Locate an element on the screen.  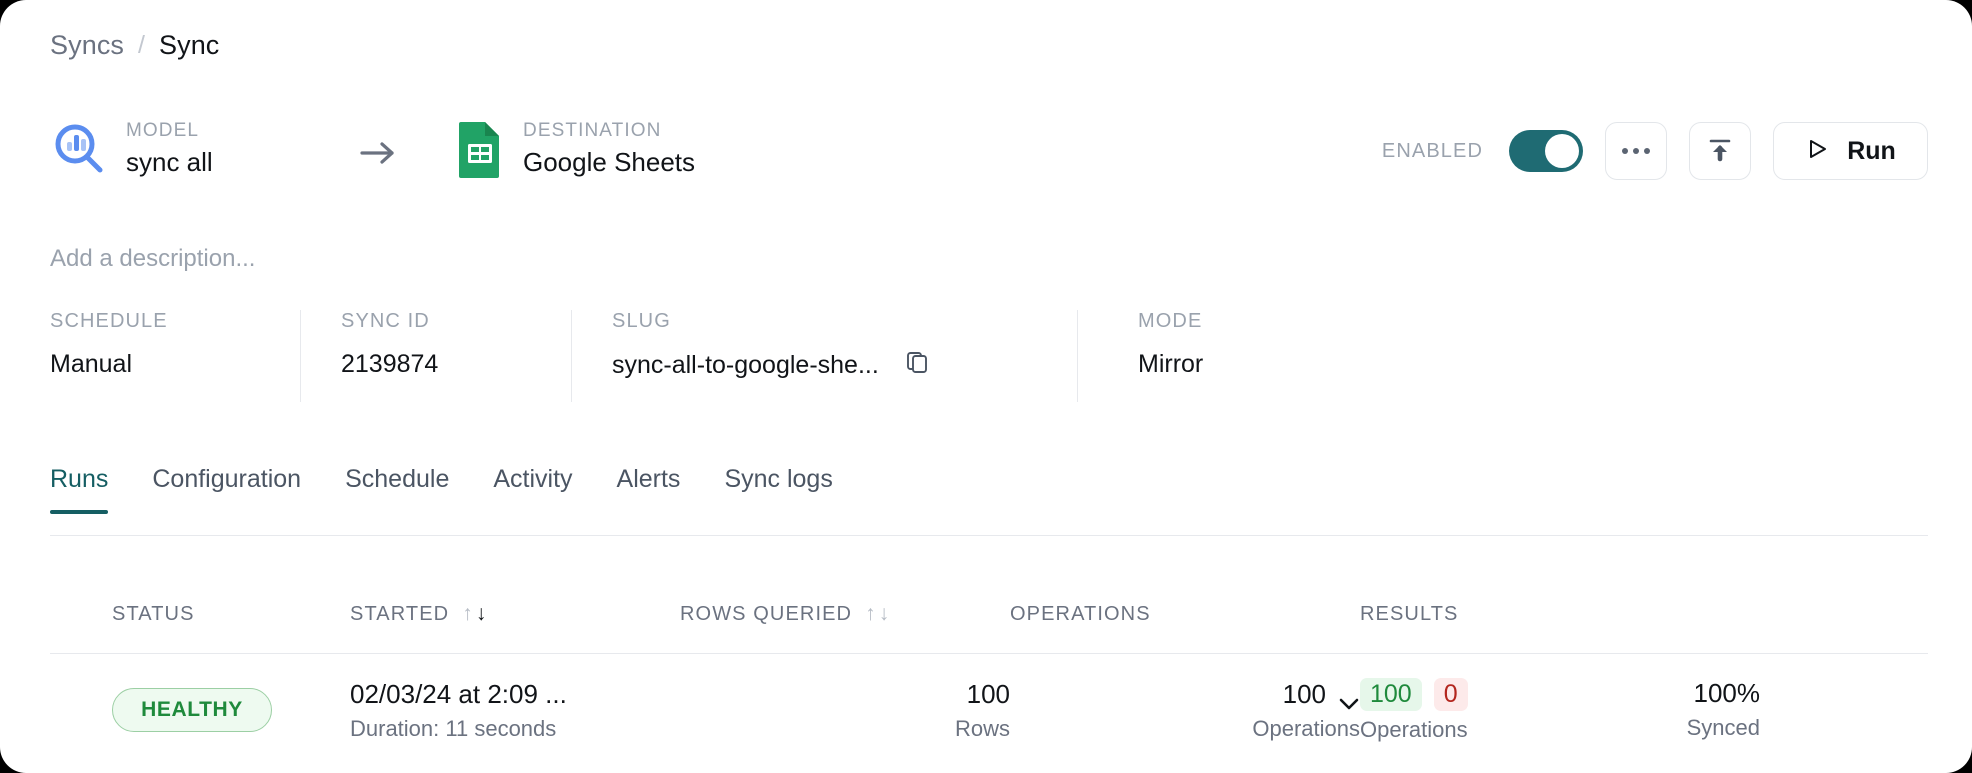
enabled-label: ENABLED is located at coordinates (1432, 150).